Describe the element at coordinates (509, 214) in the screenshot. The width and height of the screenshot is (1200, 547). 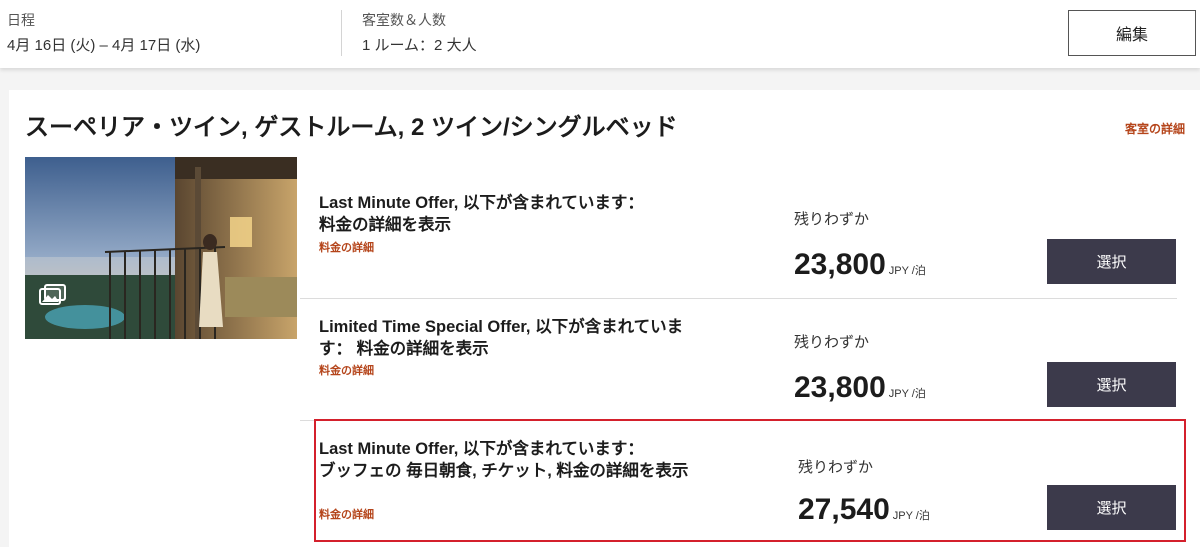
I see `rate-name: Last Minute Offer, 以下が含まれています： 料金の詳細を表示` at that location.